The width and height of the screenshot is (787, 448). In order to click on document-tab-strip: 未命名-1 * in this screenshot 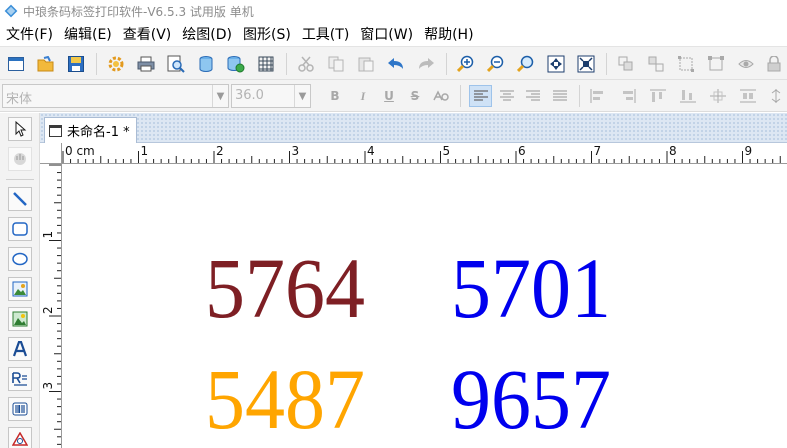, I will do `click(413, 128)`.